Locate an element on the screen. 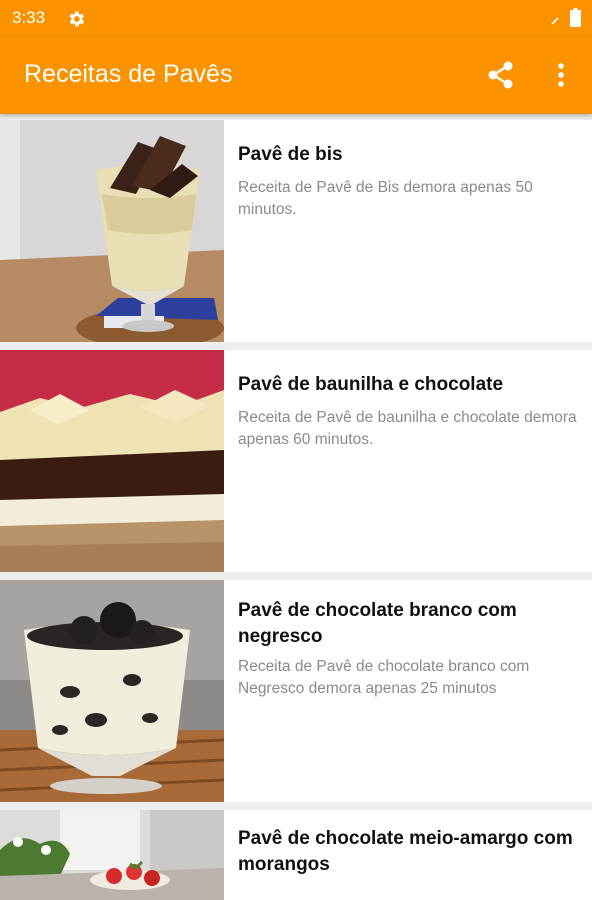 The width and height of the screenshot is (592, 900). gear-icon is located at coordinates (76, 19).